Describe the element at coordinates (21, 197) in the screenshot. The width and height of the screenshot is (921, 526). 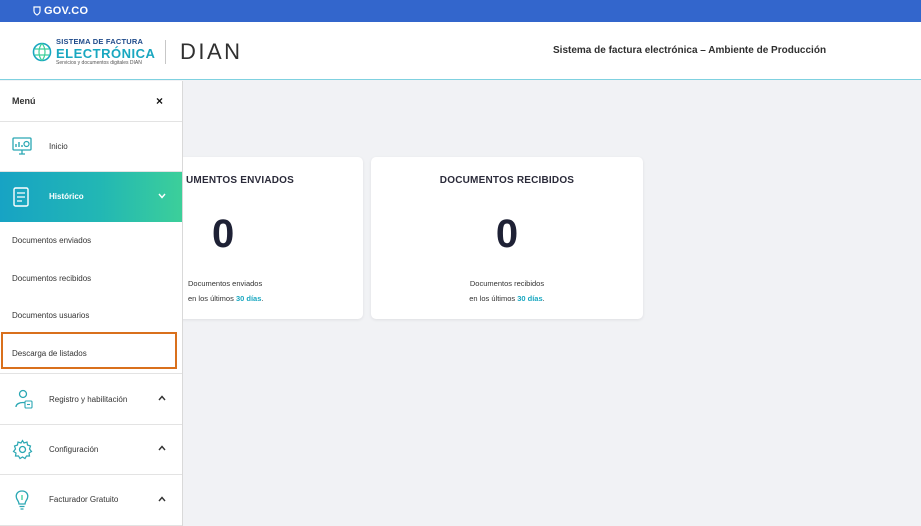
I see `document-list-icon` at that location.